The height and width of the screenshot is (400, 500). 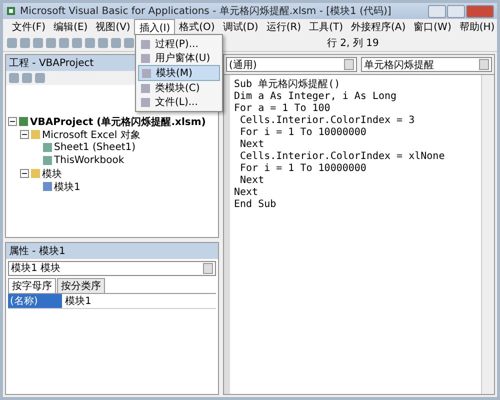 What do you see at coordinates (71, 27) in the screenshot?
I see `menu-item: 编辑(E)` at bounding box center [71, 27].